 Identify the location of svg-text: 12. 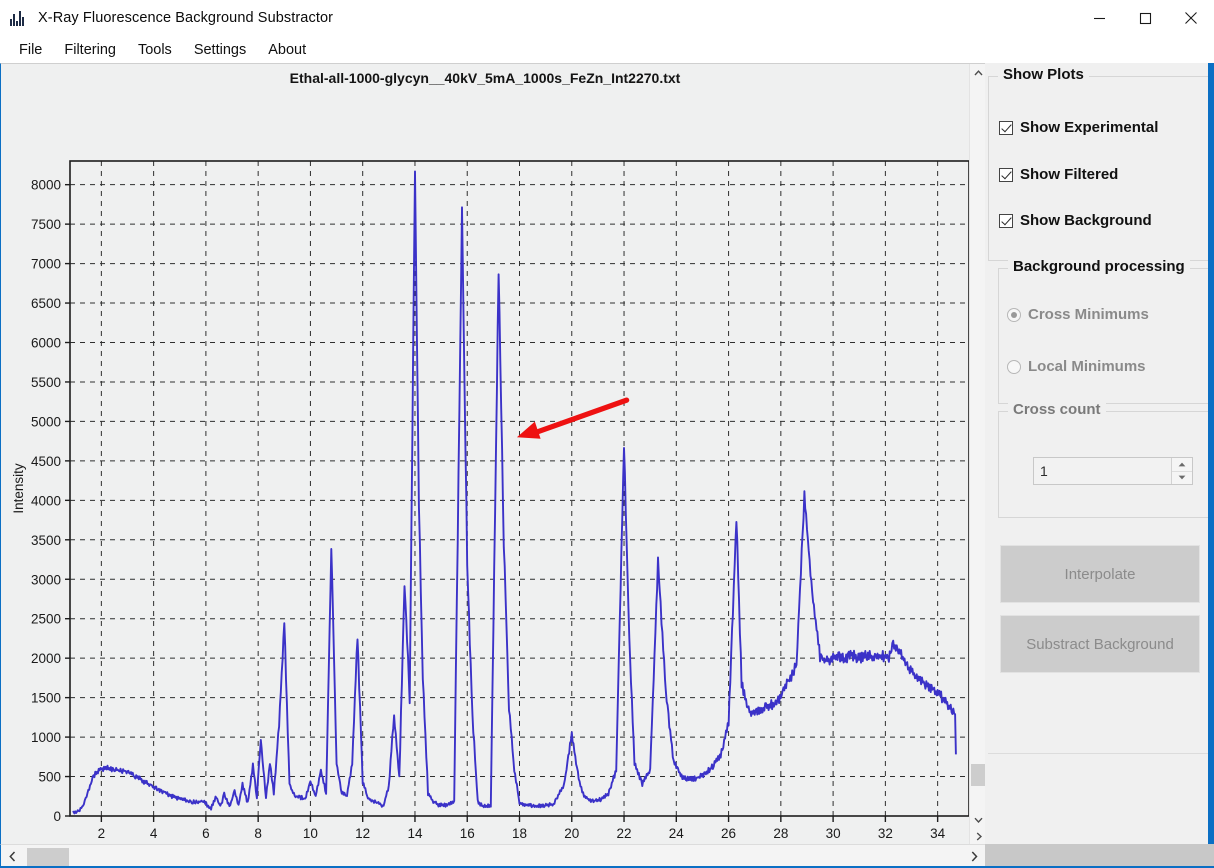
(362, 833).